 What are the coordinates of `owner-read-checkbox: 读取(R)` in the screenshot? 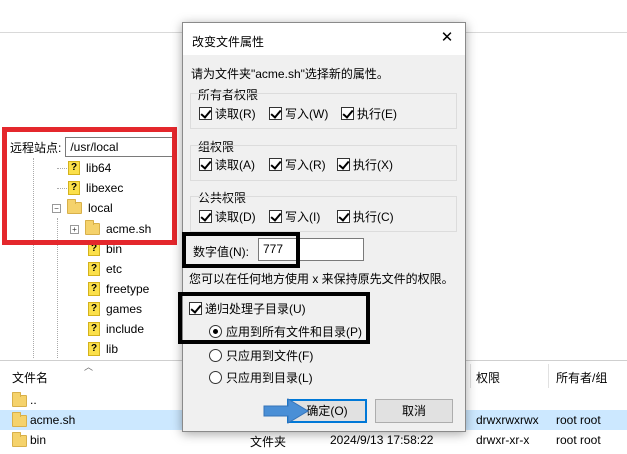 It's located at (227, 113).